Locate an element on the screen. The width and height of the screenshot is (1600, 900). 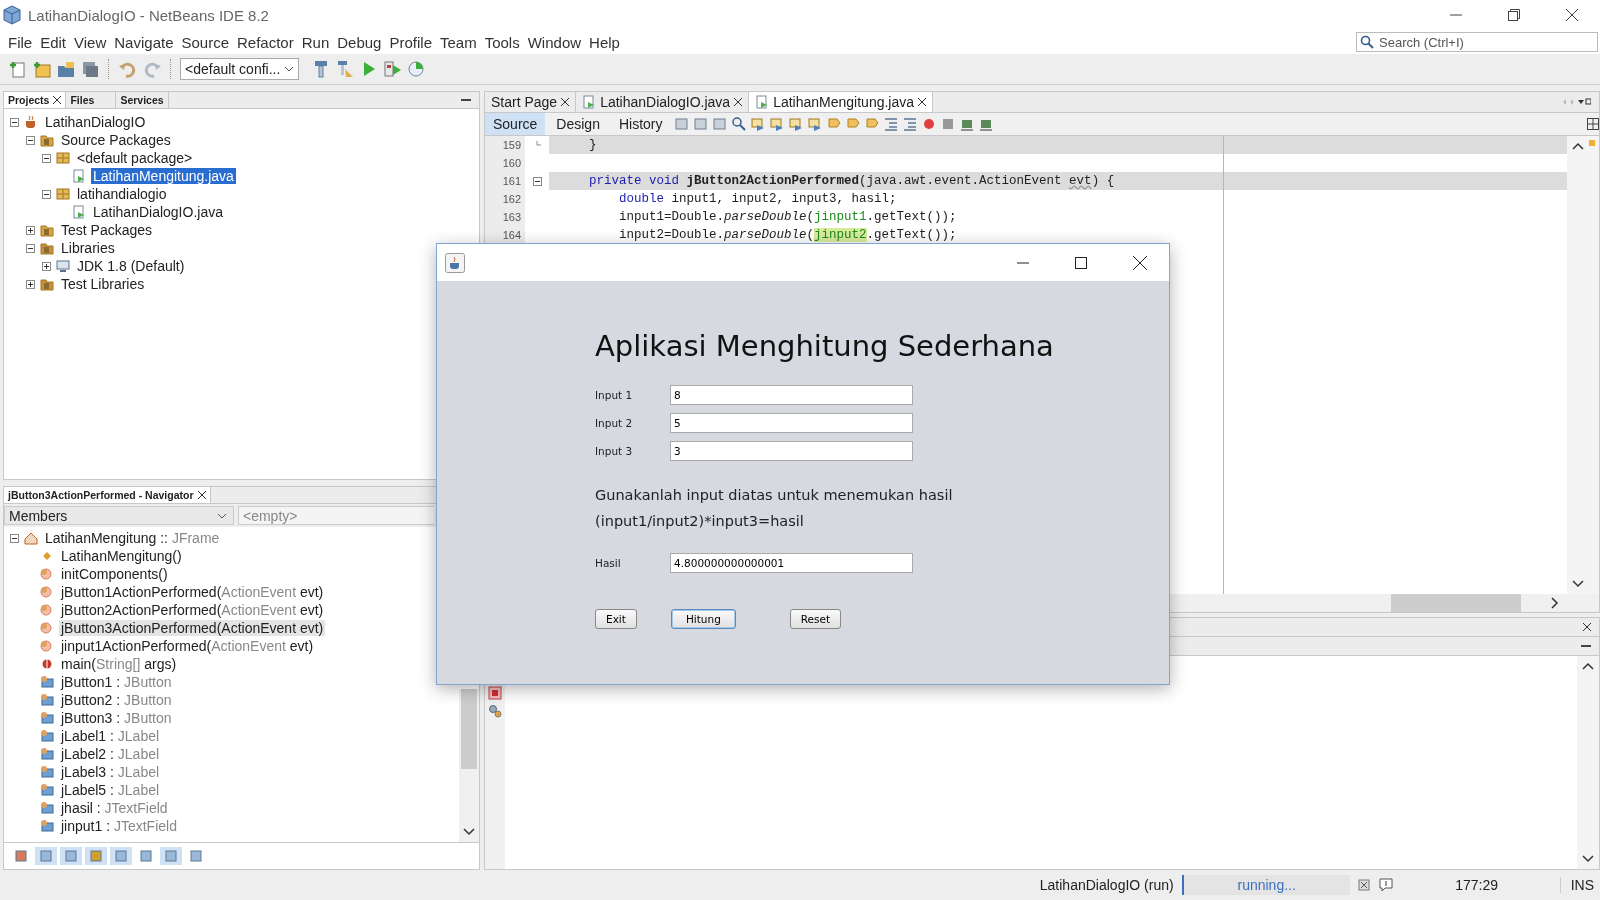
menu-item: View is located at coordinates (90, 42).